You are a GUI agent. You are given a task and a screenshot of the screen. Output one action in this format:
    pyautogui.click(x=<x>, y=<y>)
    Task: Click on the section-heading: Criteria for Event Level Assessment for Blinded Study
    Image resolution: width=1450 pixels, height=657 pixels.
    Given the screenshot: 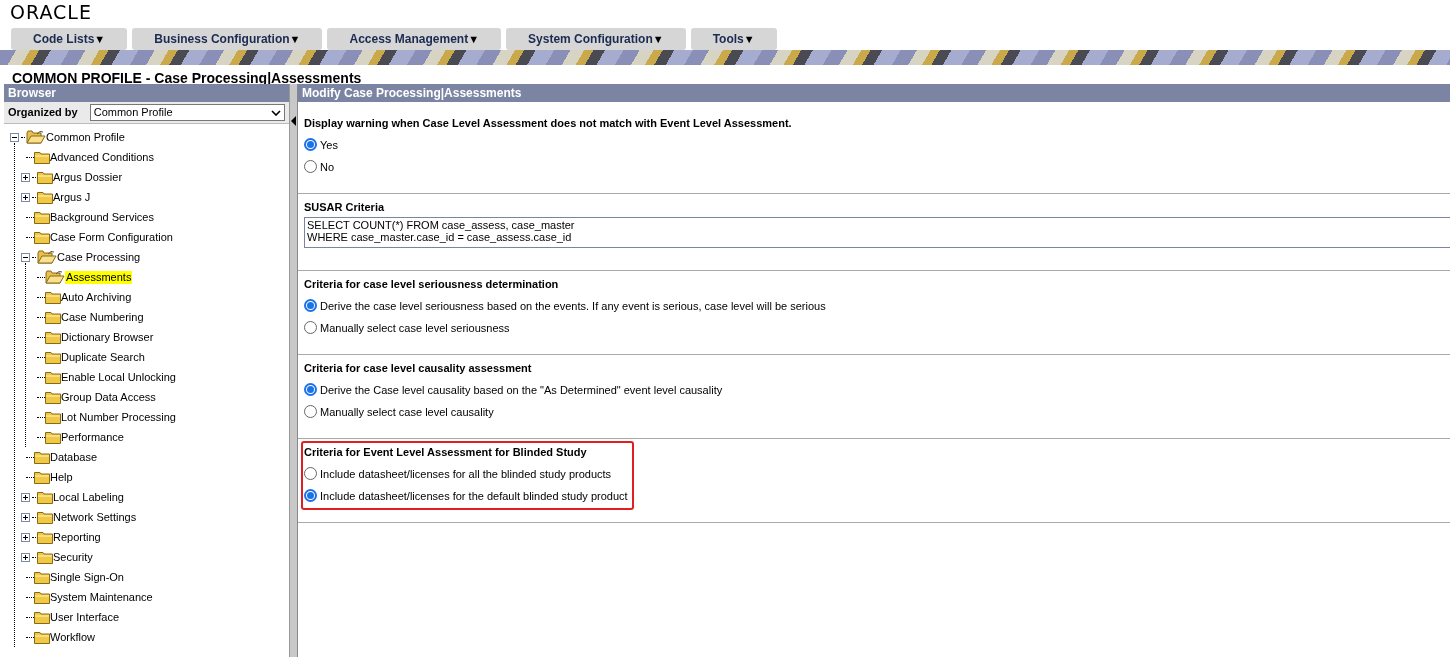 What is the action you would take?
    pyautogui.click(x=446, y=452)
    